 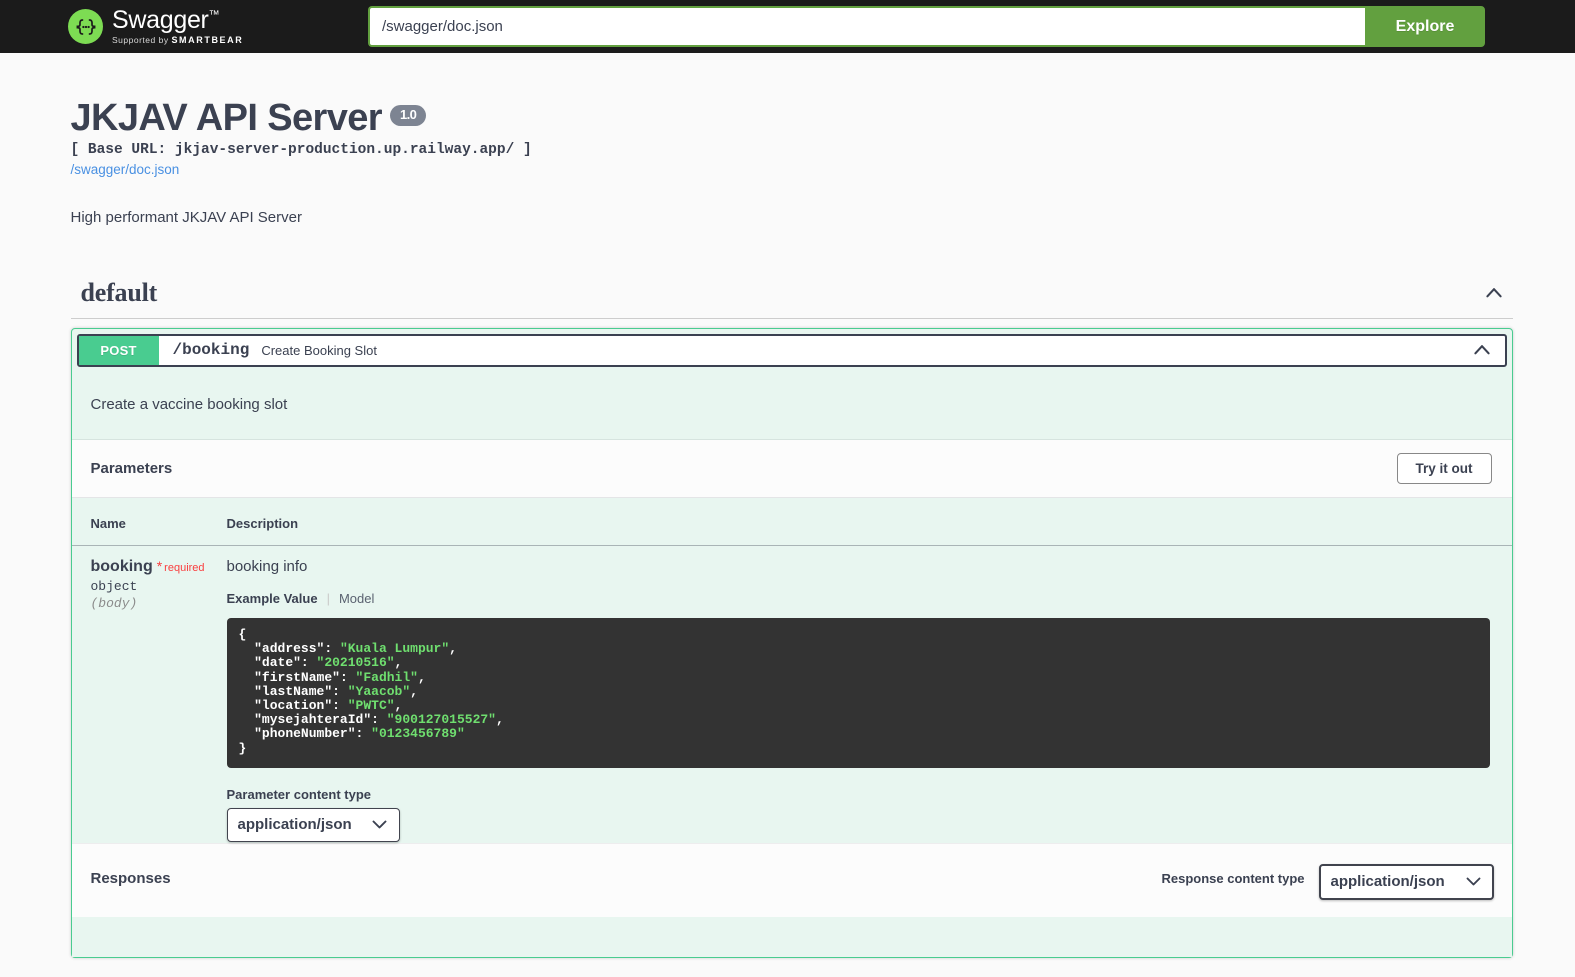 I want to click on table-header-row: Name Description, so click(x=791, y=521).